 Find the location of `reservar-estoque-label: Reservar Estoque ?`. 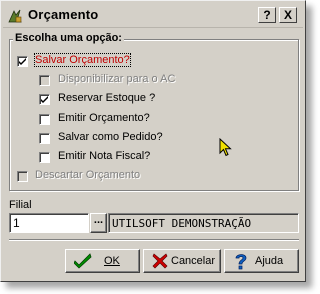

reservar-estoque-label: Reservar Estoque ? is located at coordinates (106, 98).